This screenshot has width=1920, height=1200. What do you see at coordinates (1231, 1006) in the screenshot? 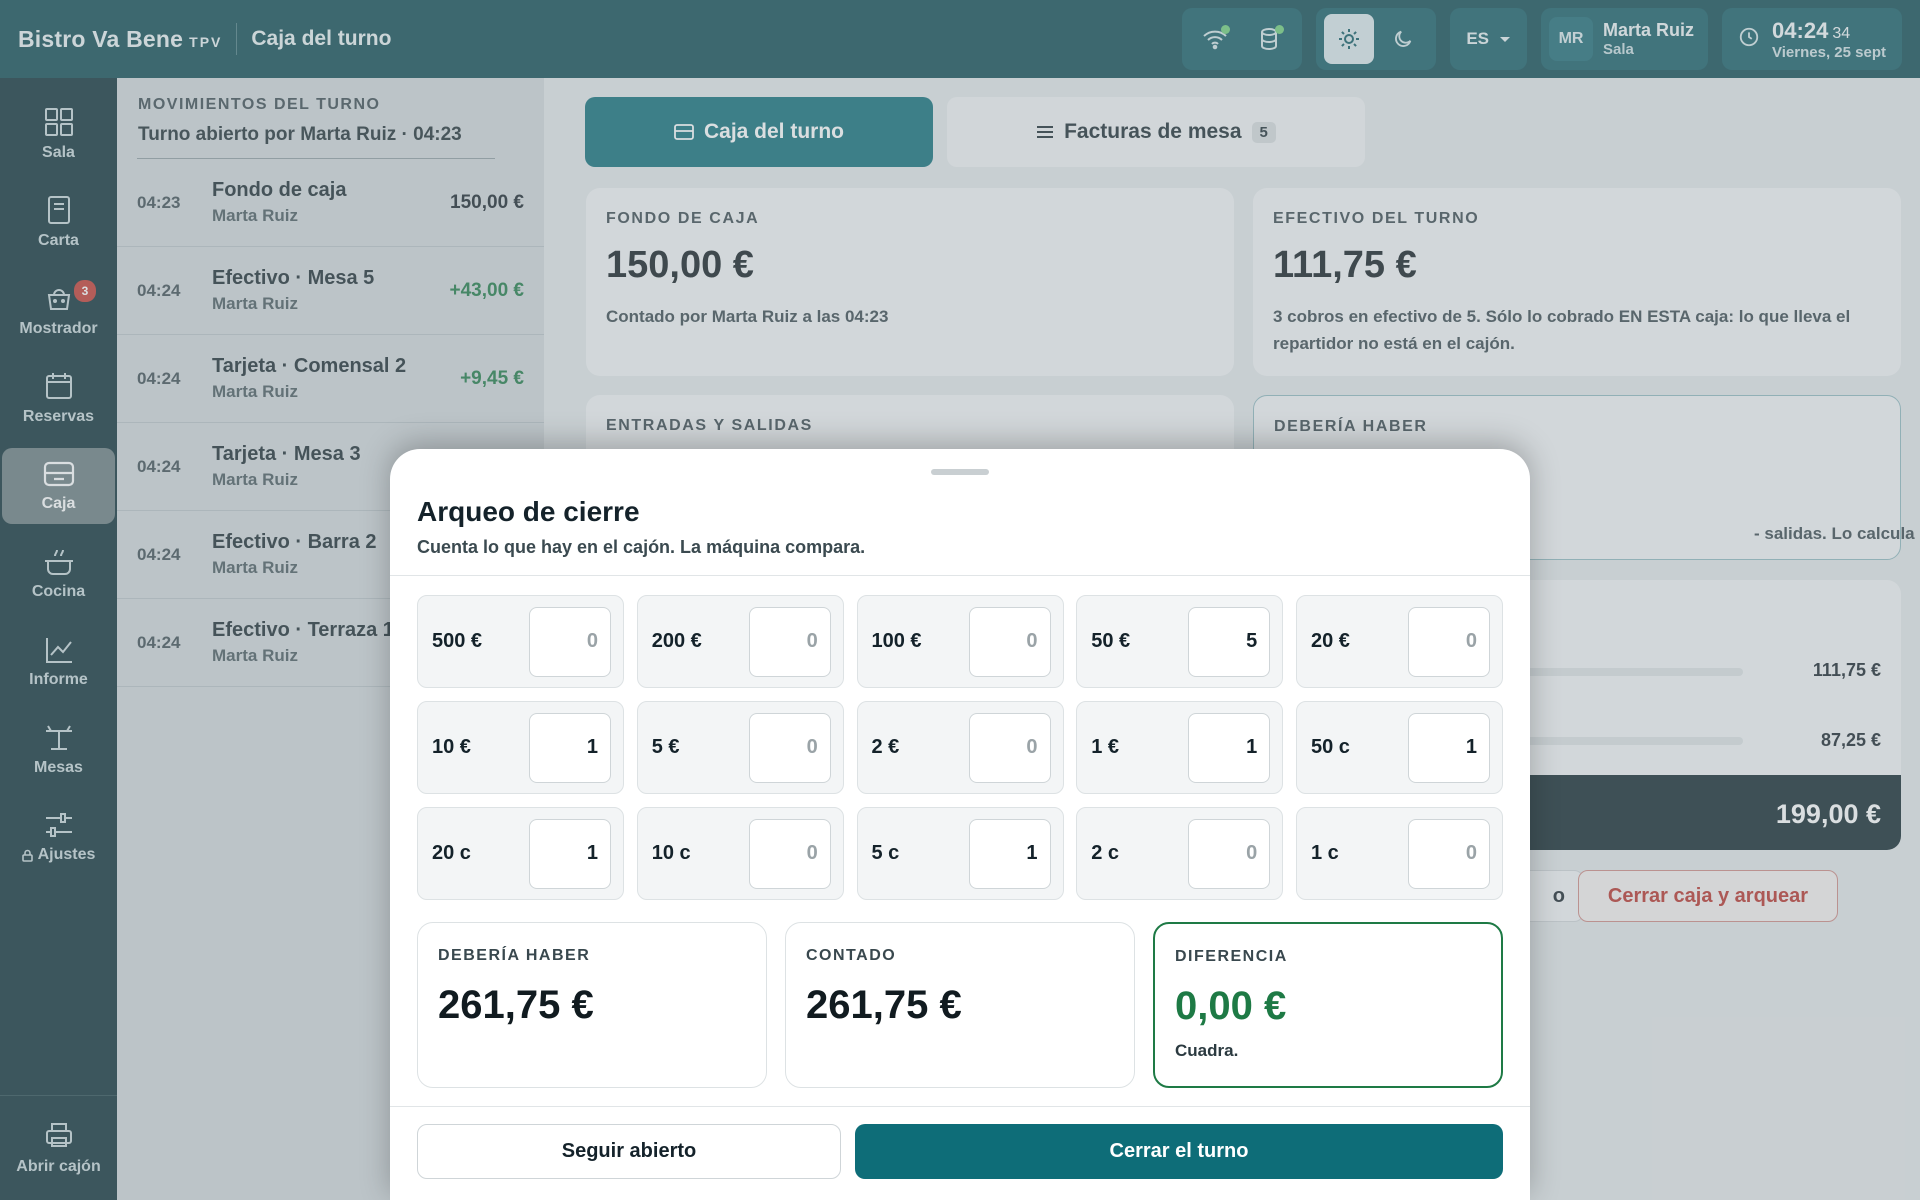
I see `total-value: 0,00 €` at bounding box center [1231, 1006].